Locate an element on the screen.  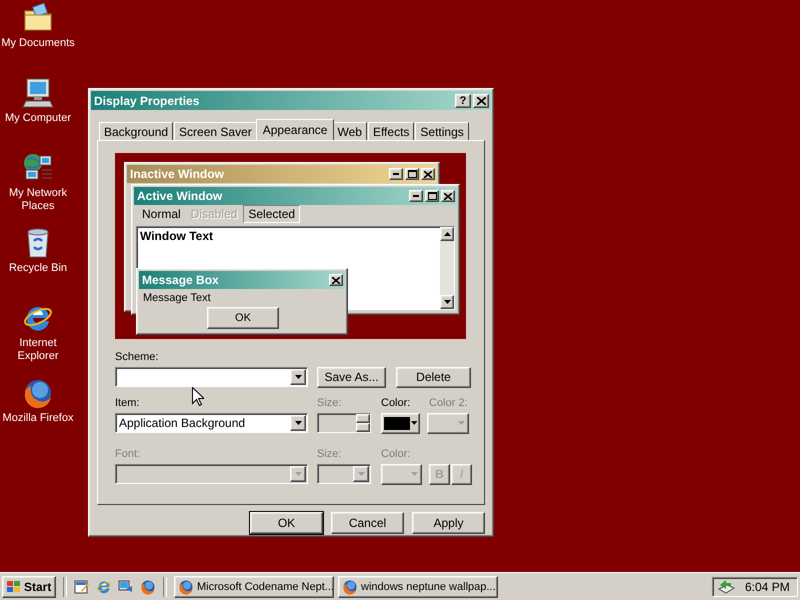
tab: Background is located at coordinates (136, 131).